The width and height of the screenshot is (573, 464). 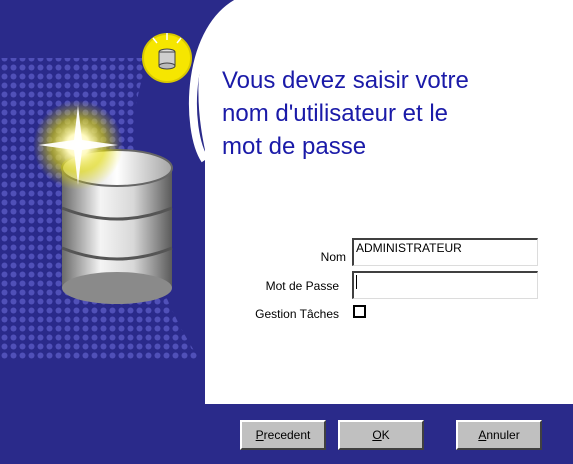 I want to click on database-hint-icon, so click(x=167, y=58).